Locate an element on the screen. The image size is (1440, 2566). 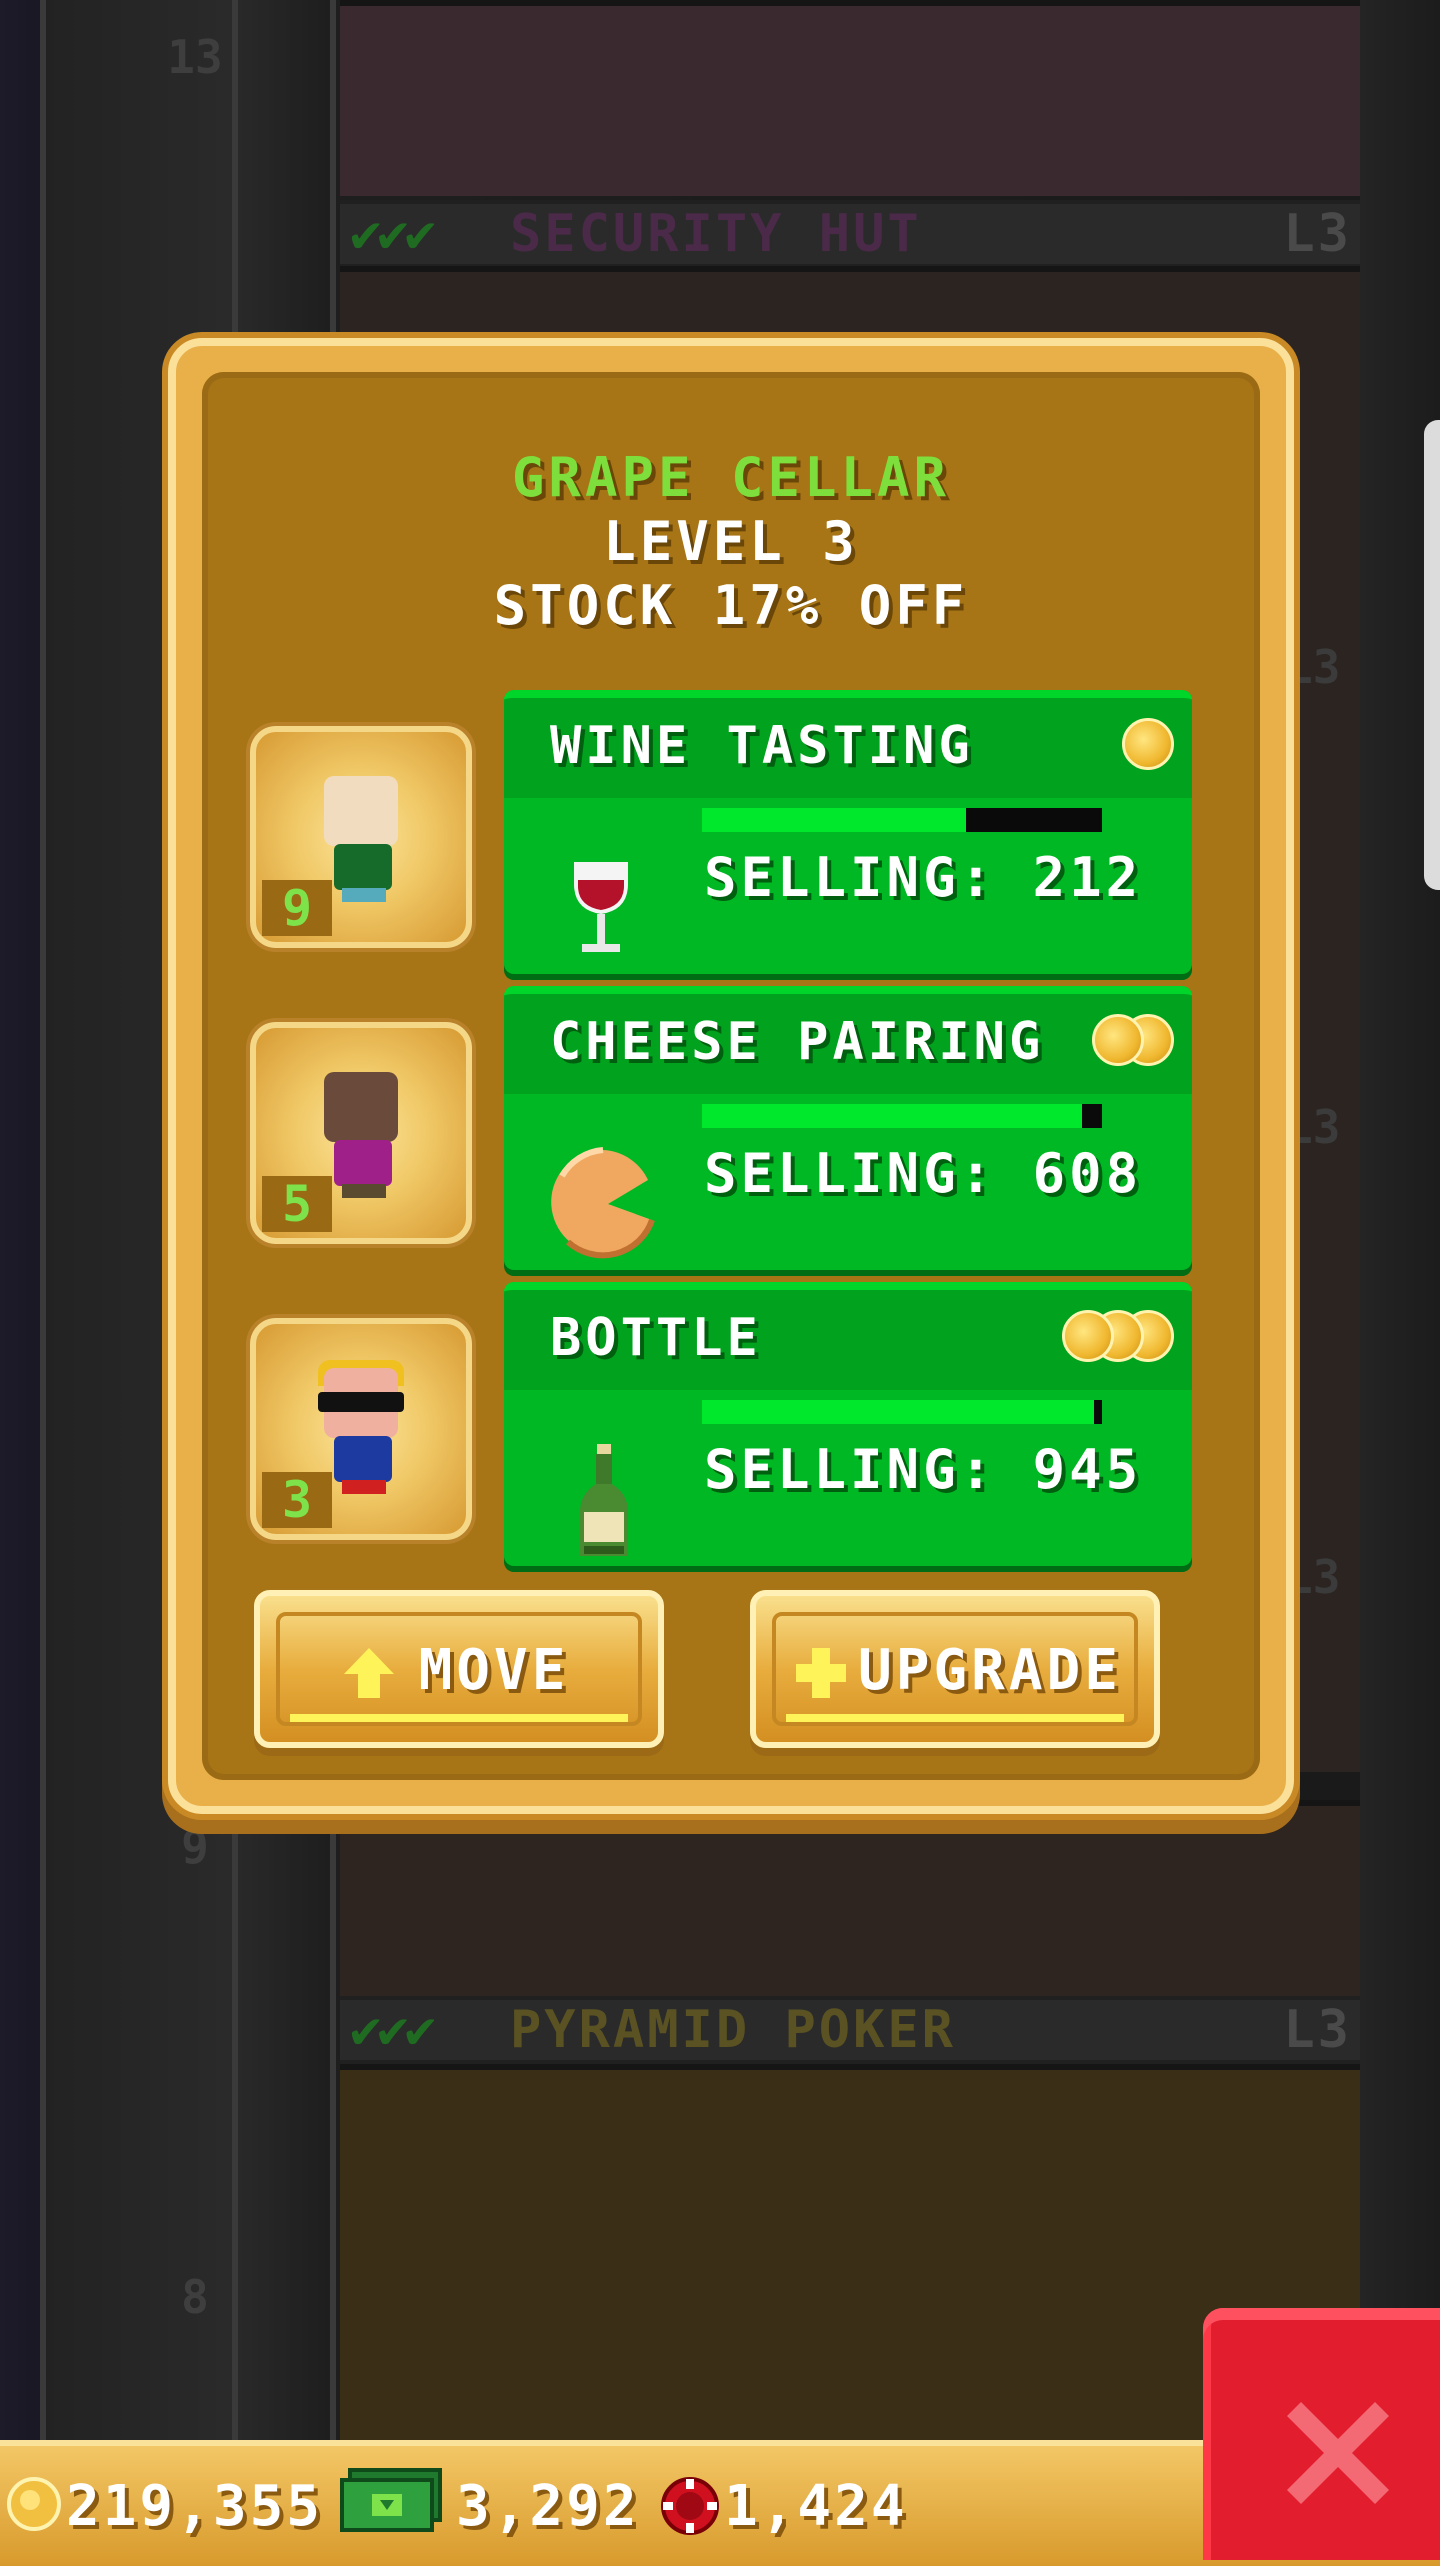
floor-label-pyramid-poker: ✔✔✔ PYRAMID POKER L3 is located at coordinates (850, 2030).